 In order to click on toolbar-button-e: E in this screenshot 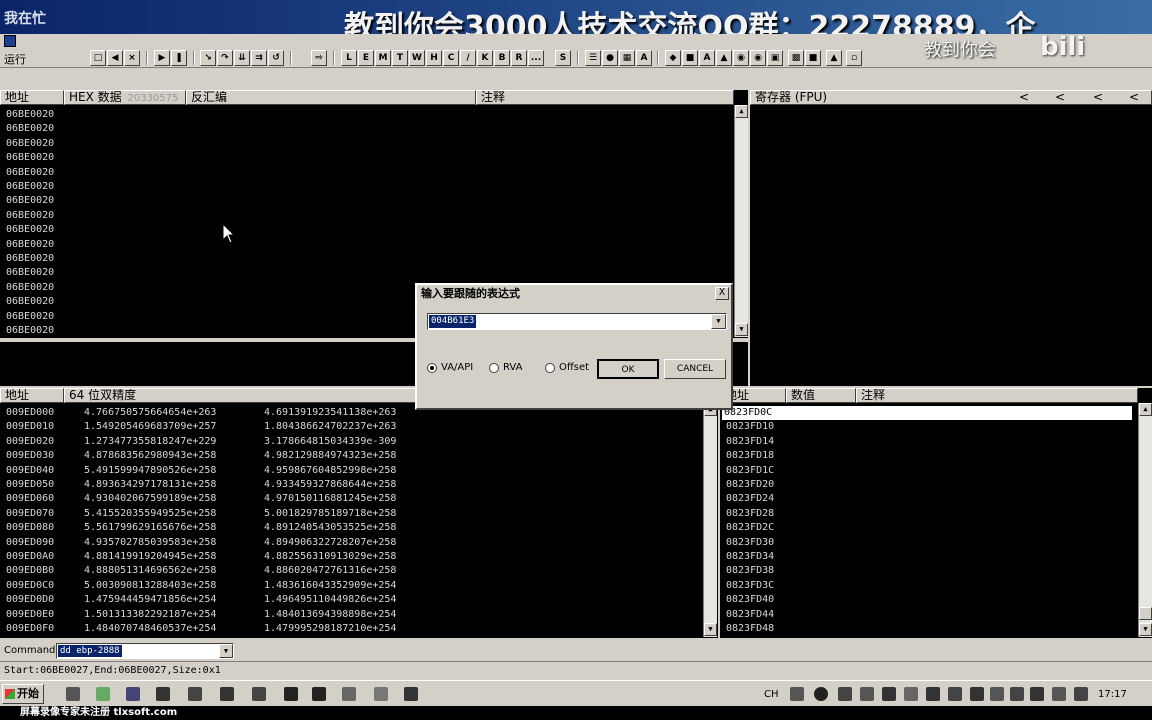, I will do `click(366, 58)`.